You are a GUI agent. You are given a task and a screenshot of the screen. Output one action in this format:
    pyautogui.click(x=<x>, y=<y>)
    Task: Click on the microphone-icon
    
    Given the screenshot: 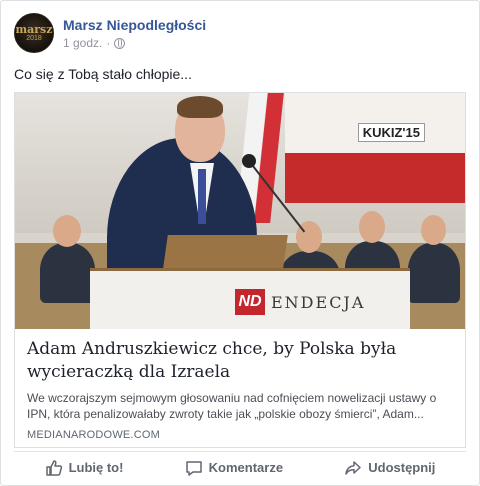 What is the action you would take?
    pyautogui.click(x=249, y=161)
    